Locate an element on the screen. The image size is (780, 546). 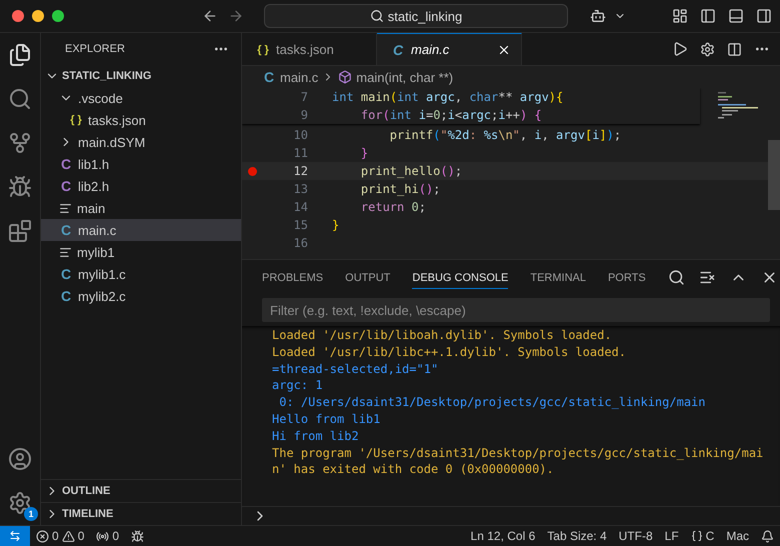
console-line: Hello from lib1 is located at coordinates (327, 419).